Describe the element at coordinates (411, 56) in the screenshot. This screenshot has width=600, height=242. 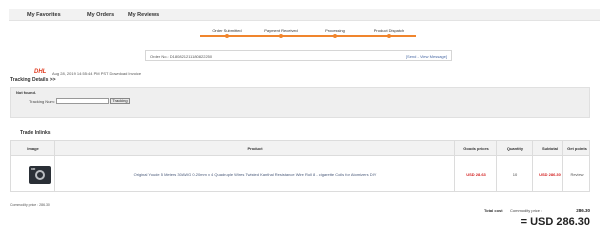
I see `send-message-link: [Send` at that location.